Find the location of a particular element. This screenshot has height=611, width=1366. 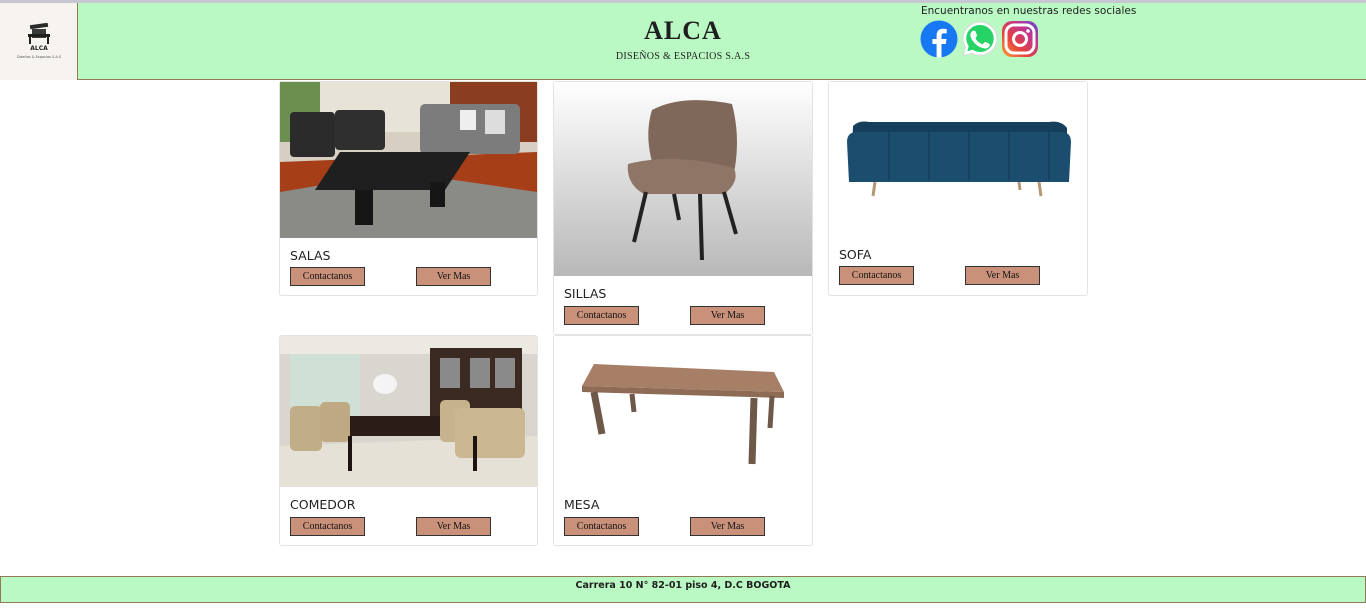

whatsapp-icon is located at coordinates (980, 39).